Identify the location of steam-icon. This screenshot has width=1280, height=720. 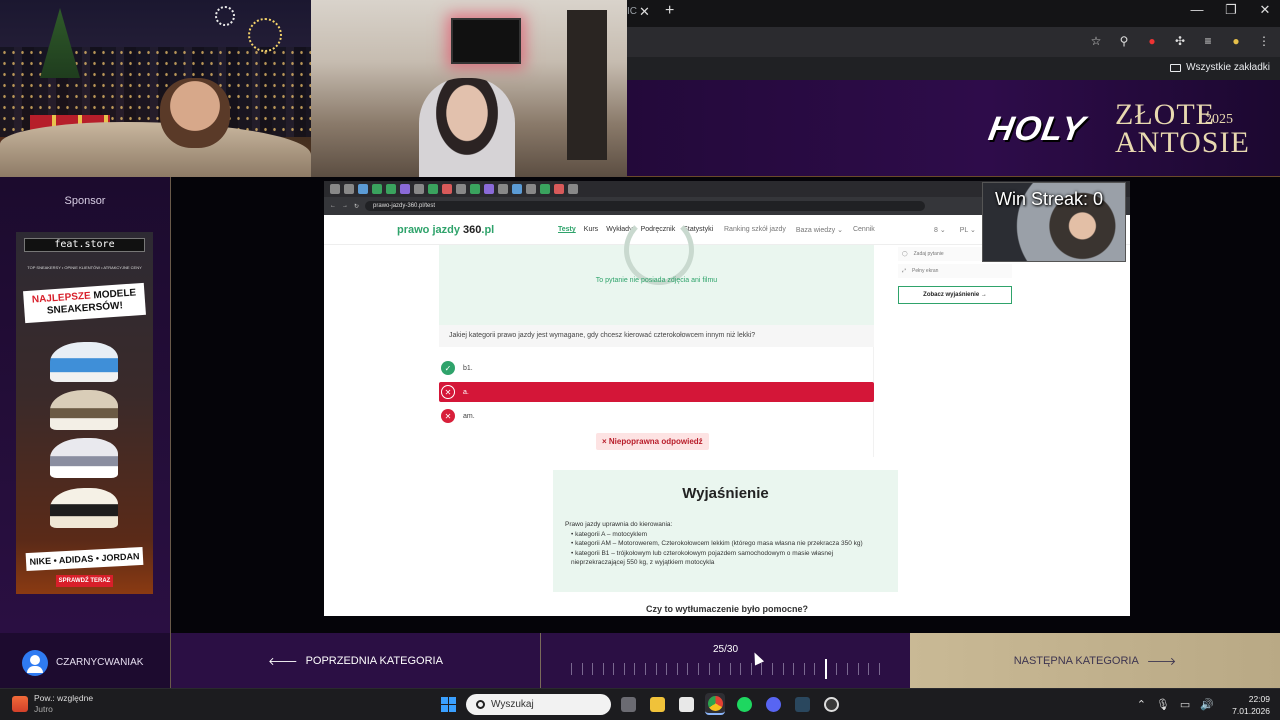
(802, 704).